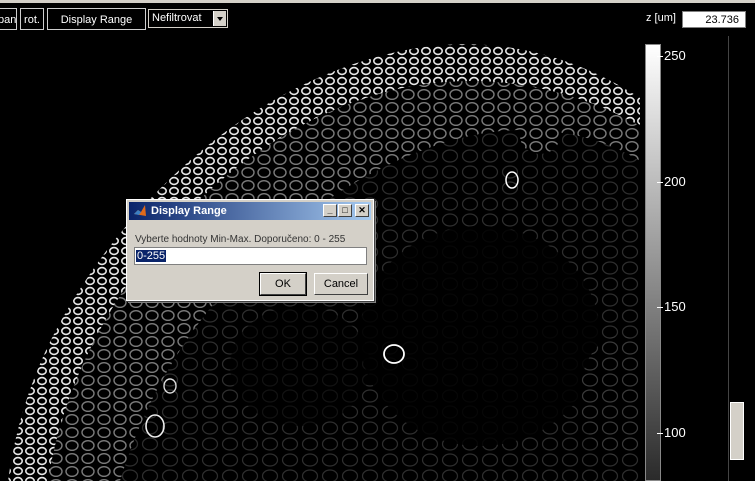 This screenshot has width=755, height=481. I want to click on filter-select: Nefiltrovat, so click(188, 18).